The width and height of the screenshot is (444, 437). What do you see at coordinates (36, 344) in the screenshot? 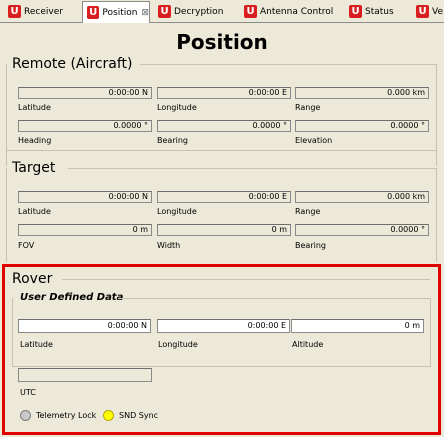
I see `rover-latitude-label: Latitude` at bounding box center [36, 344].